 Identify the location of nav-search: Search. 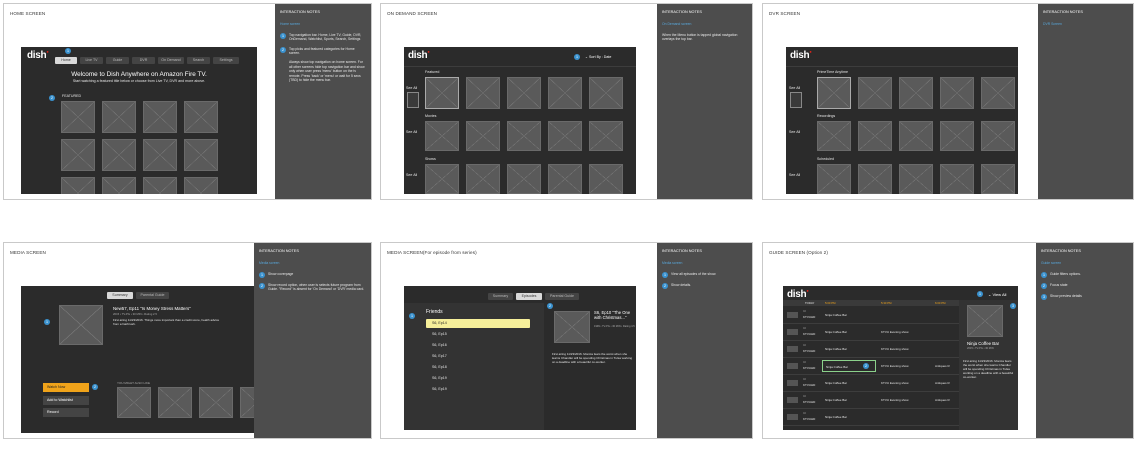
(198, 60).